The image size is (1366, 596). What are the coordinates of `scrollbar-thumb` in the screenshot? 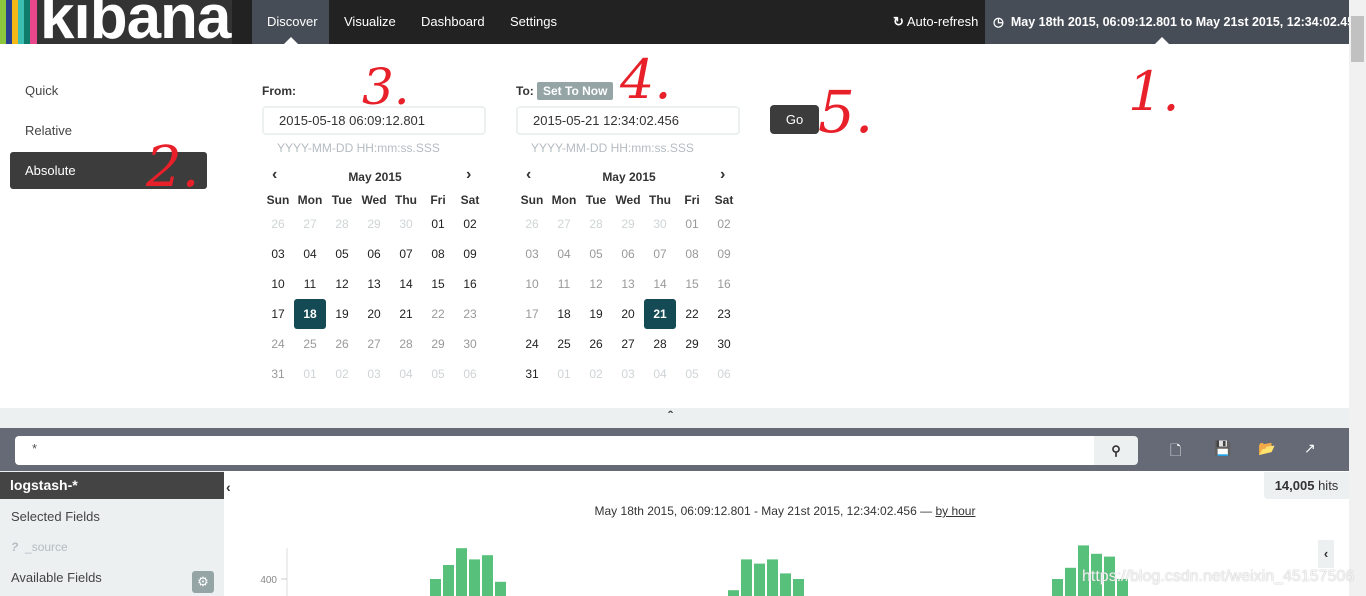 It's located at (1357, 39).